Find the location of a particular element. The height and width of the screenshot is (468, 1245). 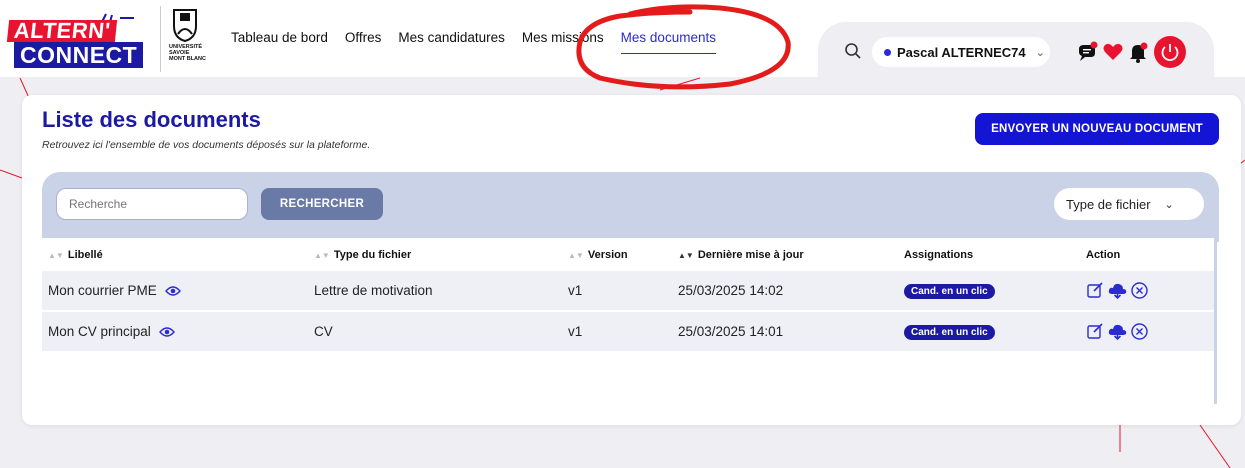

university-shield-icon is located at coordinates (185, 25).